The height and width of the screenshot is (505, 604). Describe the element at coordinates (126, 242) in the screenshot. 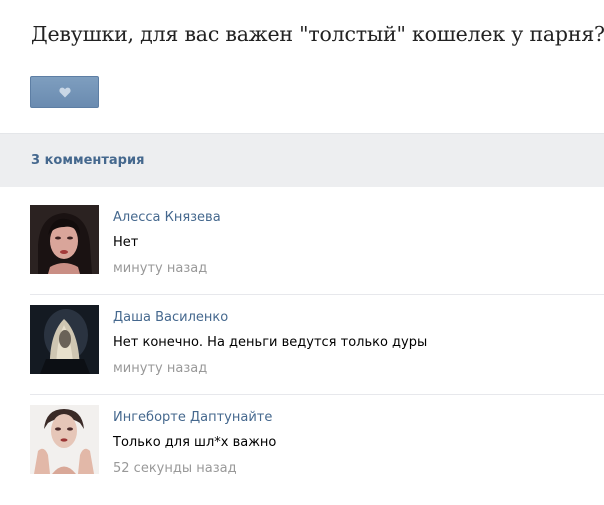

I see `comment-text: Нет` at that location.